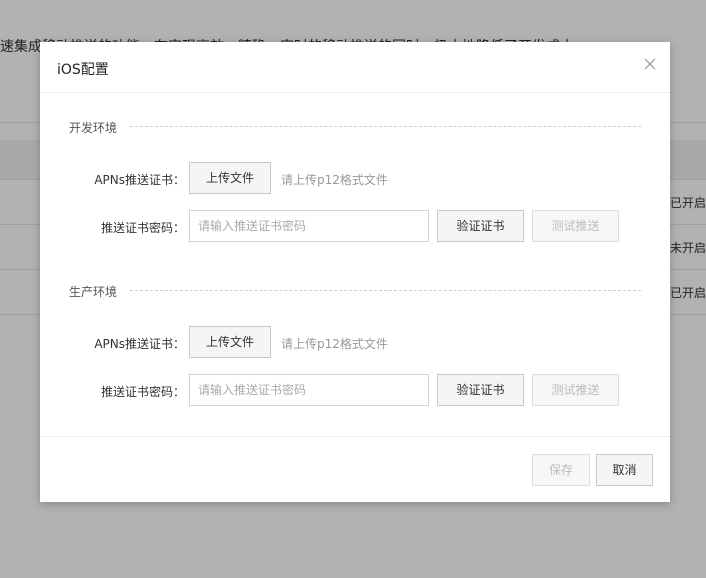  Describe the element at coordinates (624, 470) in the screenshot. I see `cancel-button: 取消` at that location.